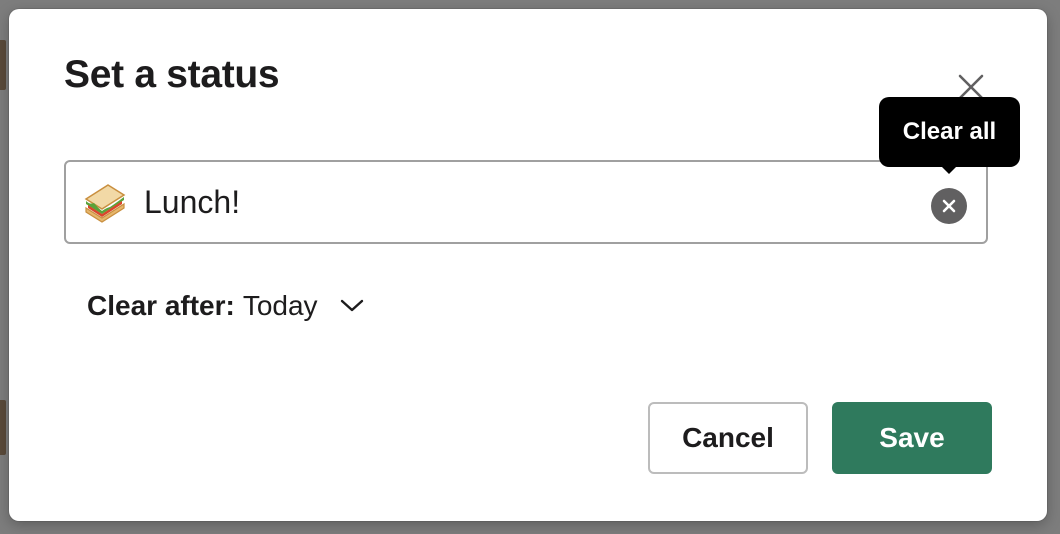  I want to click on chevron-down-icon, so click(352, 306).